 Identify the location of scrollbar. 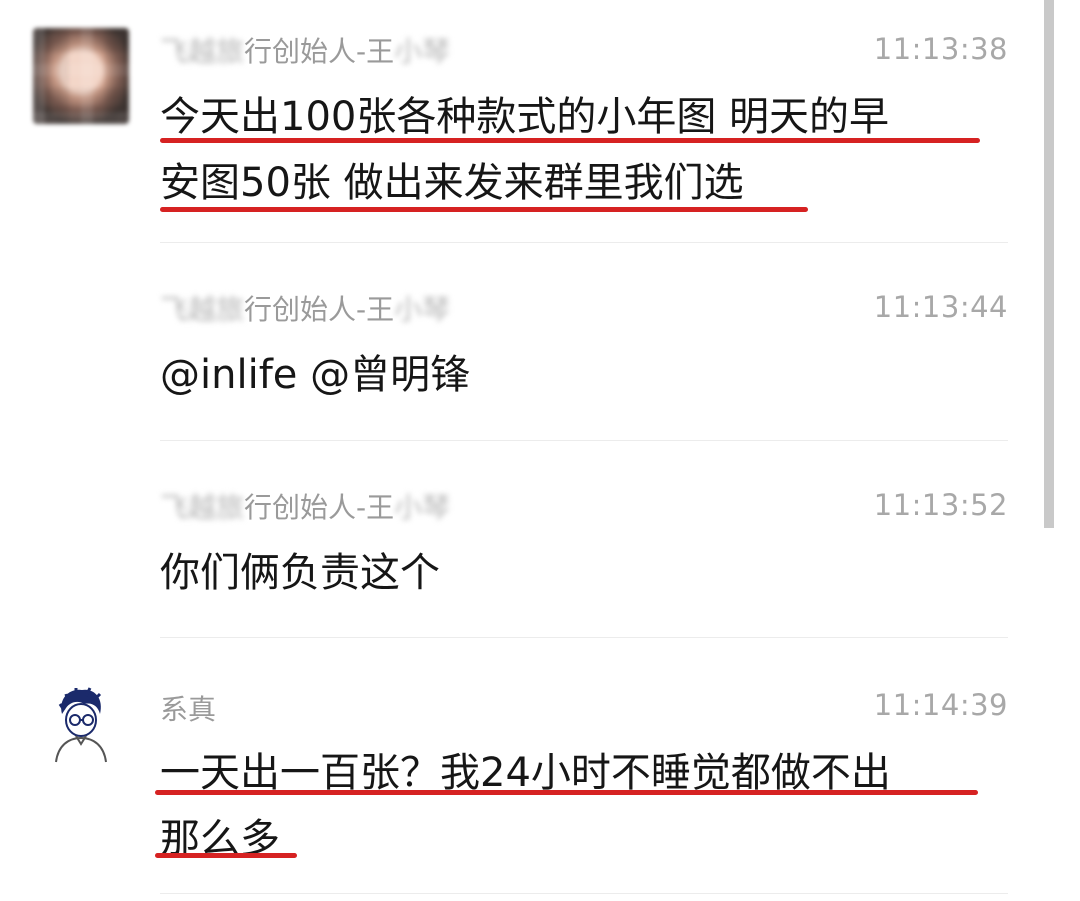
(1049, 264).